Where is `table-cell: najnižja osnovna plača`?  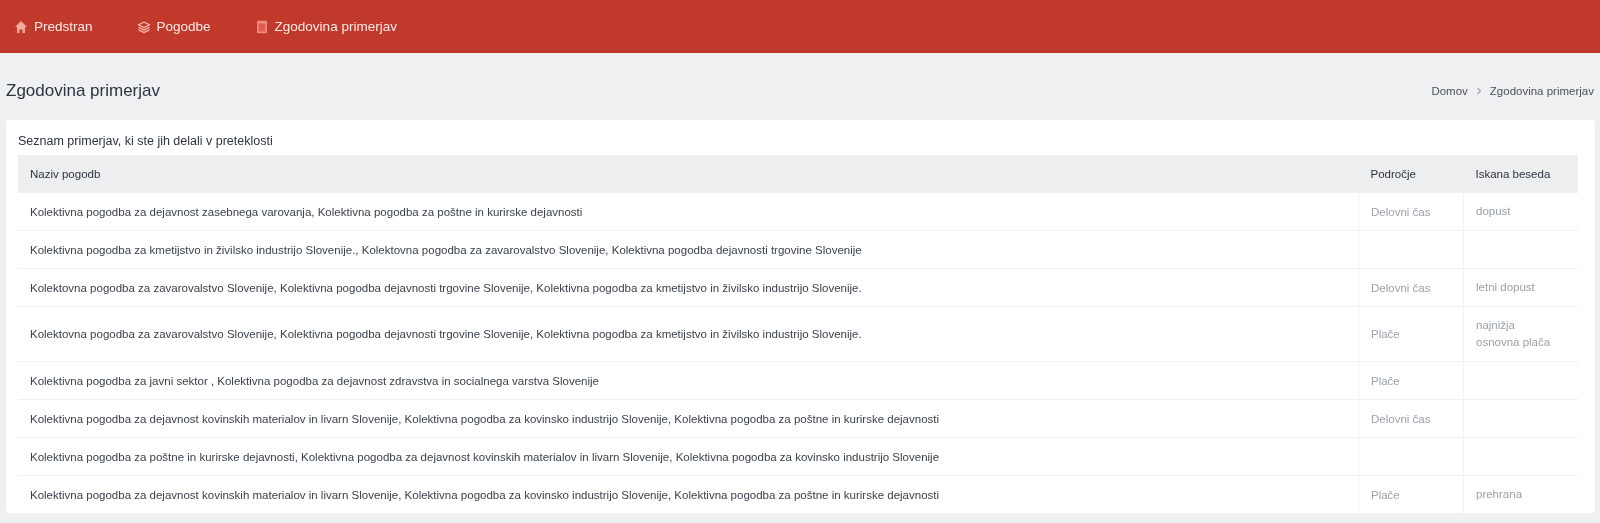 table-cell: najnižja osnovna plača is located at coordinates (1520, 334).